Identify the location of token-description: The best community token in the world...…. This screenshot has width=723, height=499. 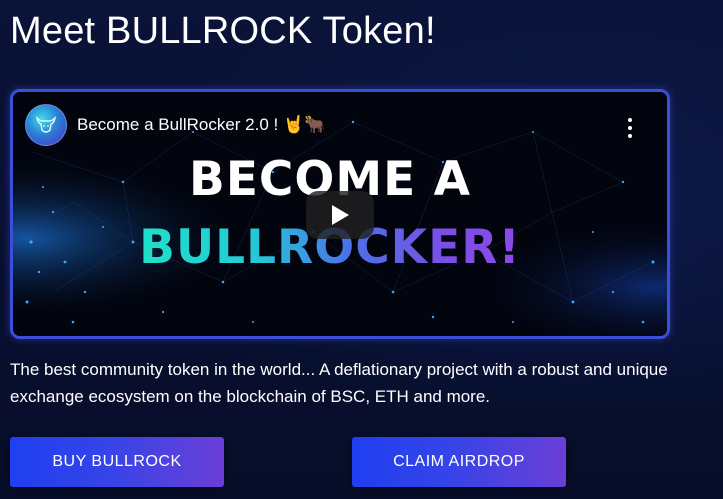
(339, 383).